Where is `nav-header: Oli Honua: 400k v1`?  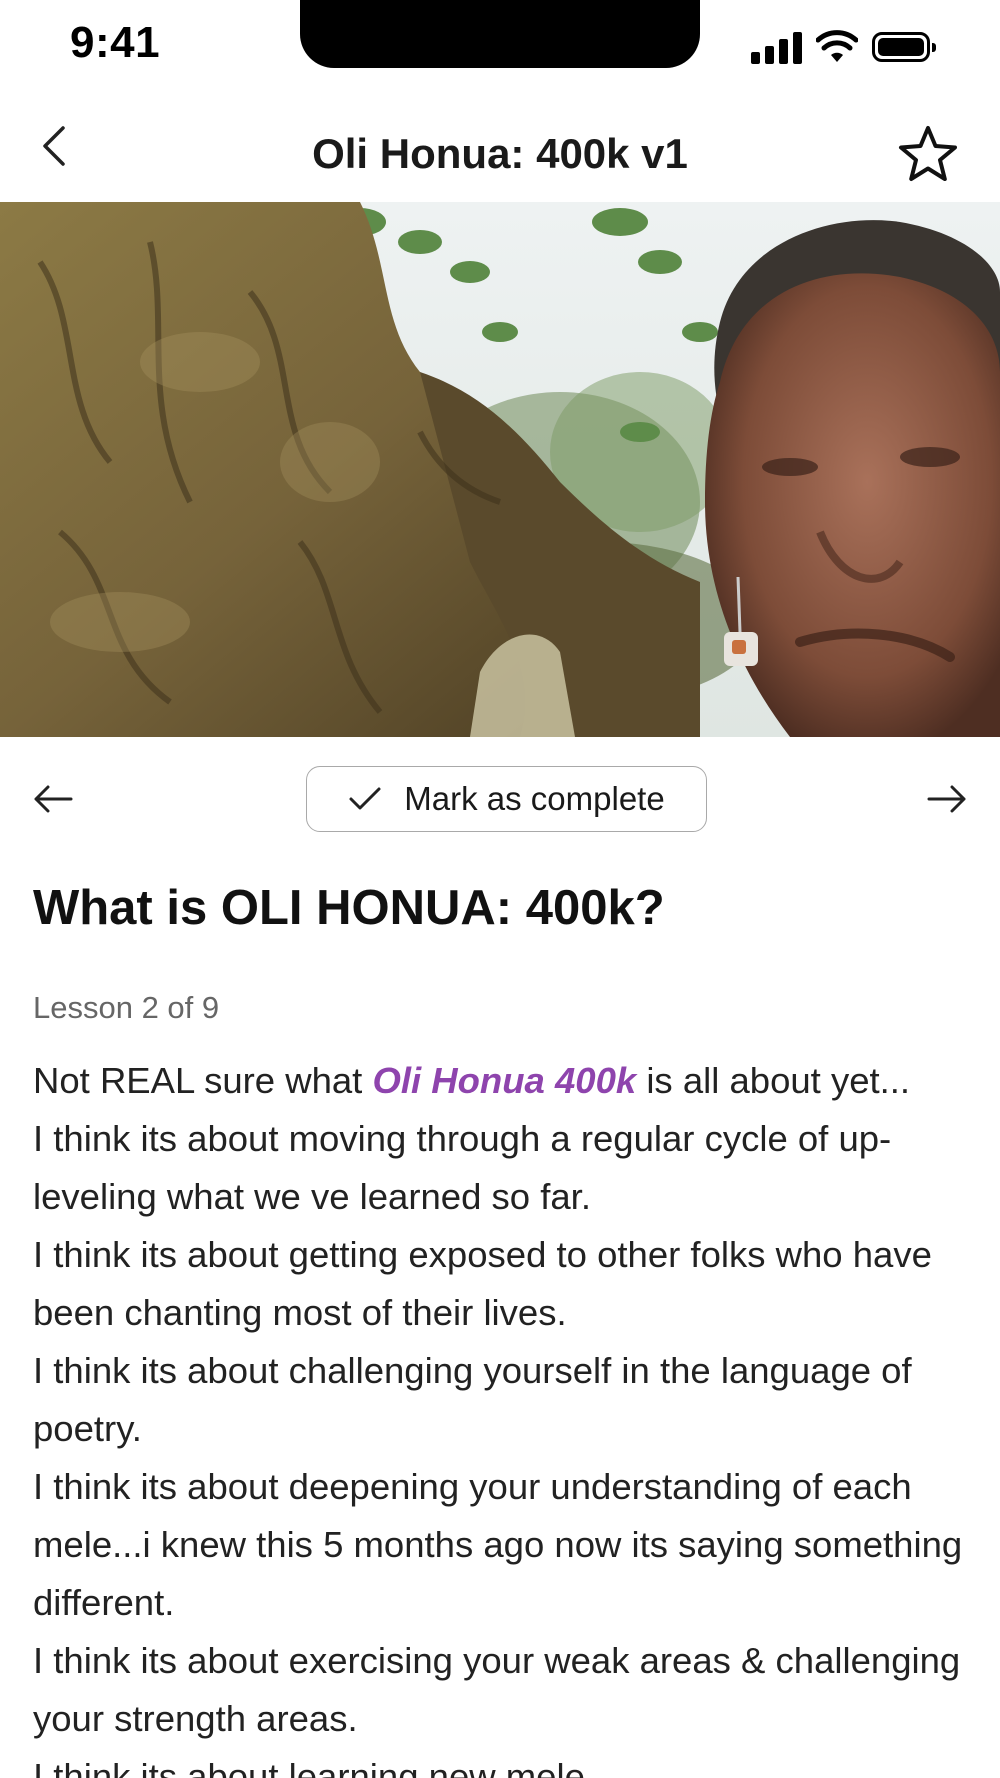
nav-header: Oli Honua: 400k v1 is located at coordinates (500, 149).